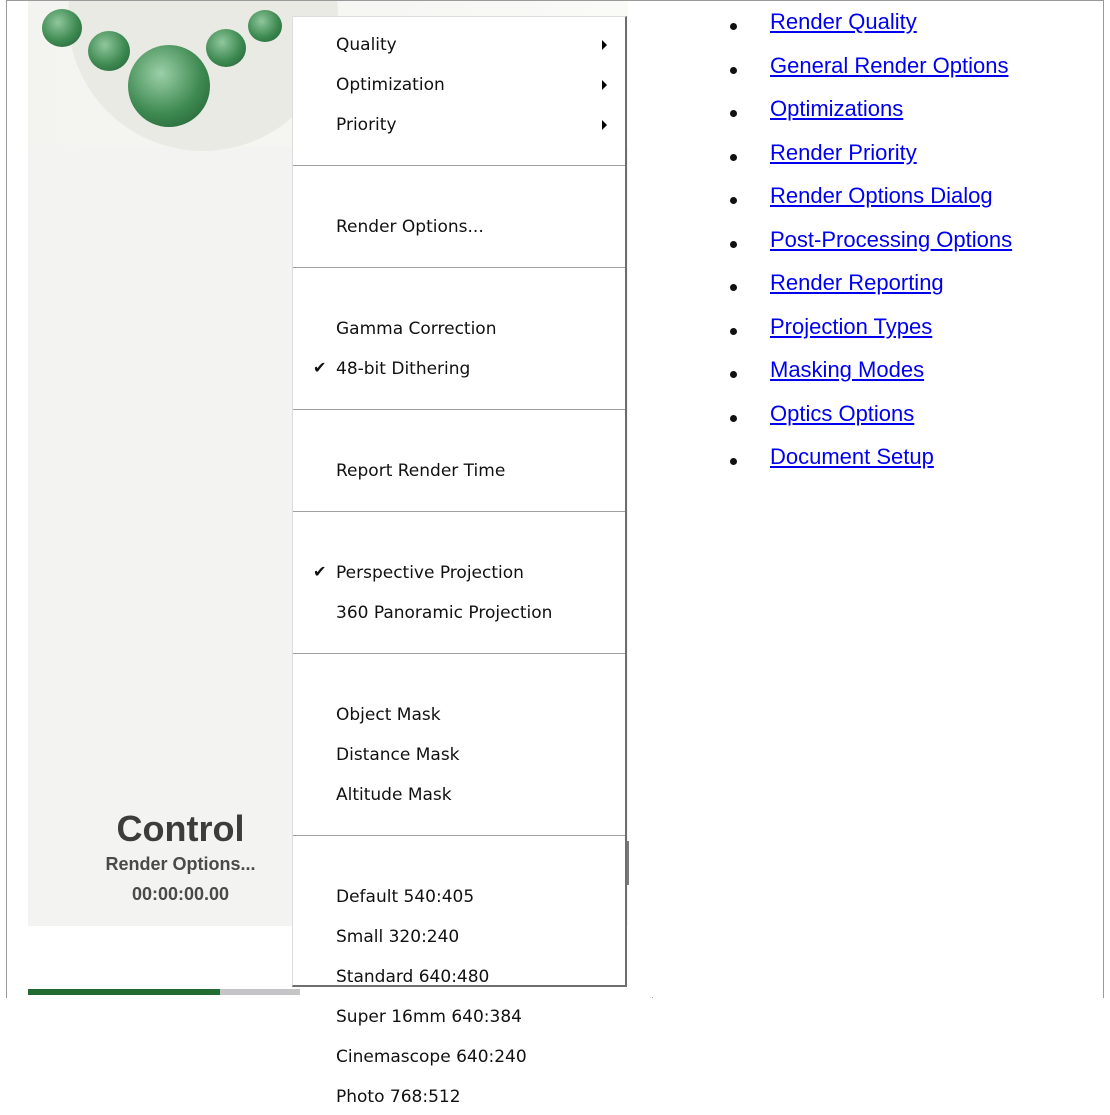  What do you see at coordinates (388, 715) in the screenshot?
I see `menu-item-label: Object Mask` at bounding box center [388, 715].